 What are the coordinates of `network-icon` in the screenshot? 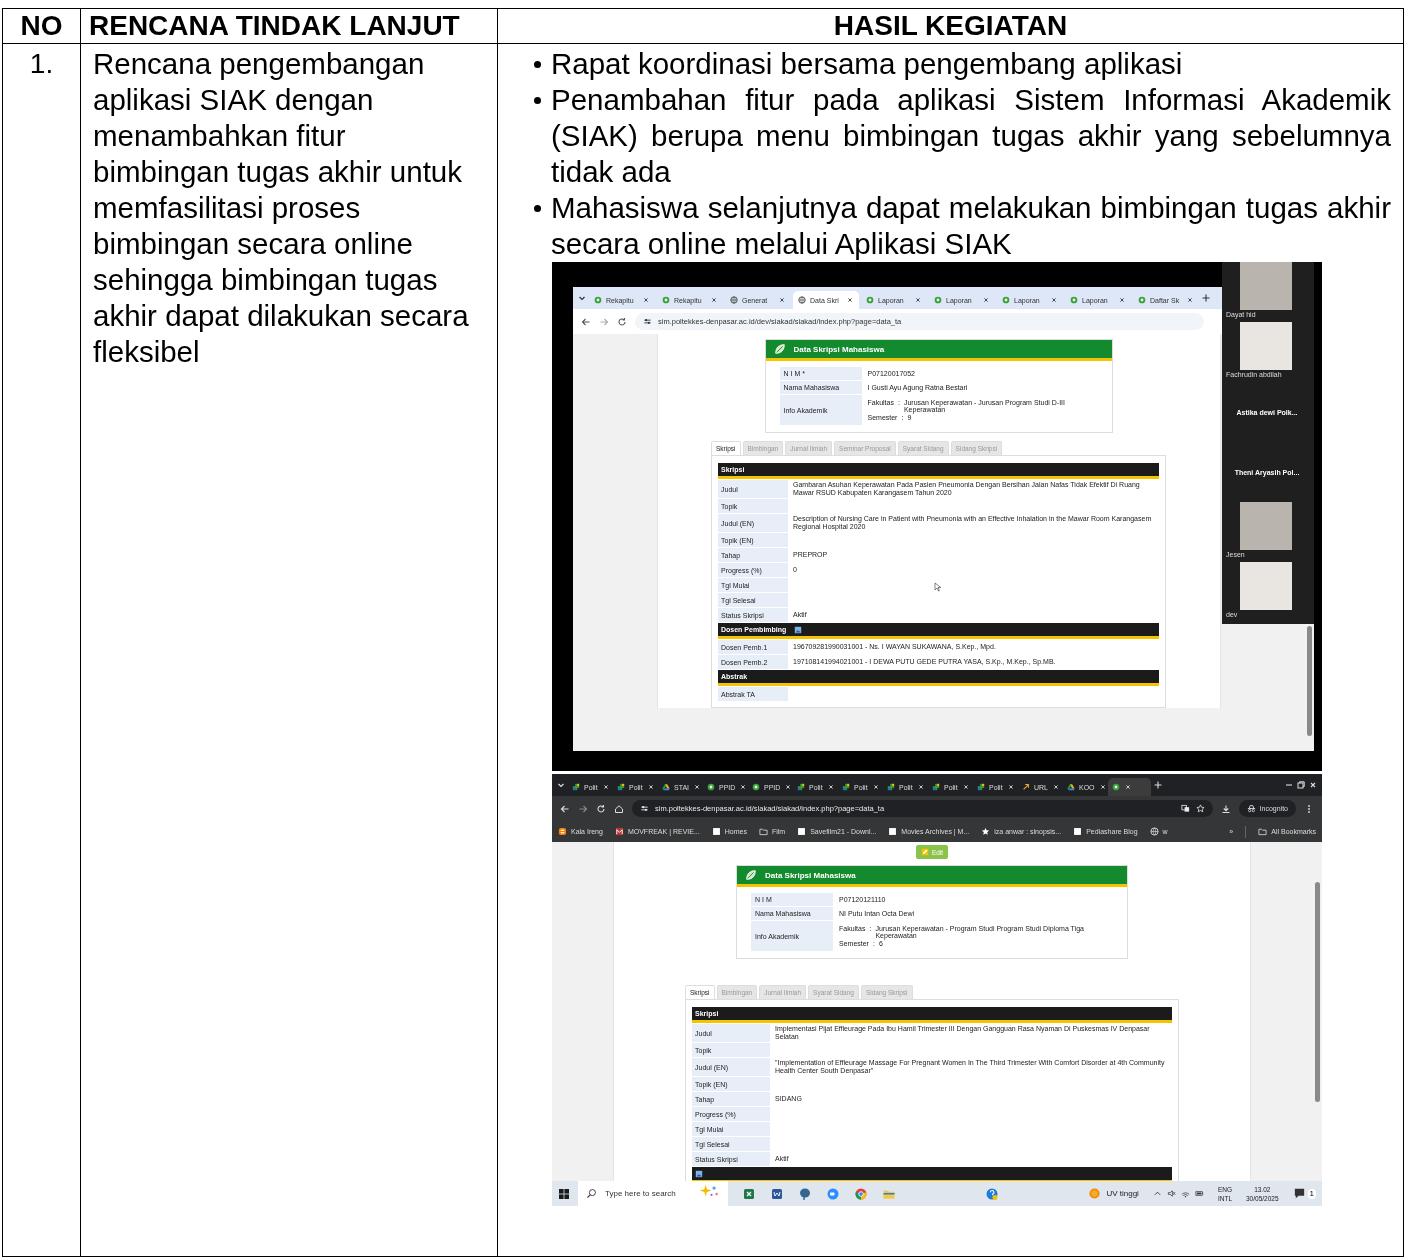 It's located at (1185, 1193).